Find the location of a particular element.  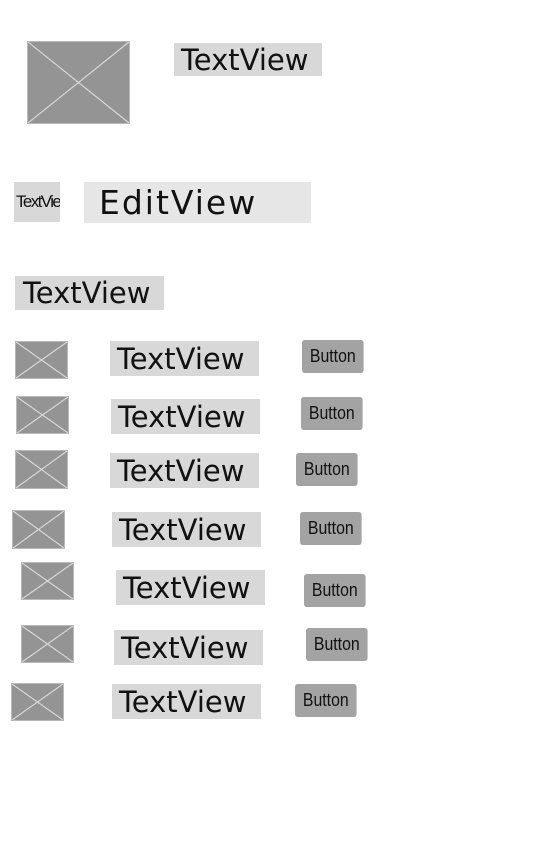

header-title-textview: TextView is located at coordinates (248, 59).